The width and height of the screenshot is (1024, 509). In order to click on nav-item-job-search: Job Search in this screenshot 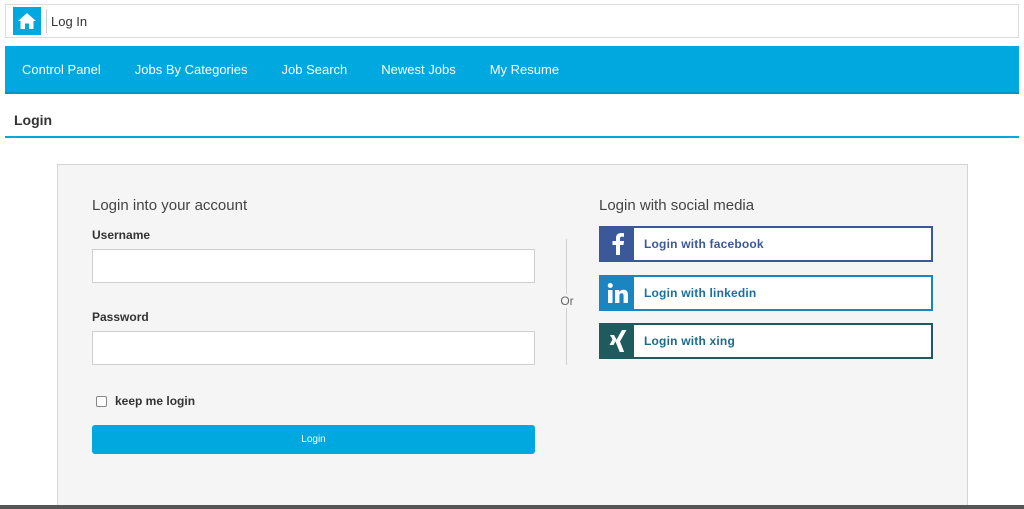, I will do `click(315, 69)`.